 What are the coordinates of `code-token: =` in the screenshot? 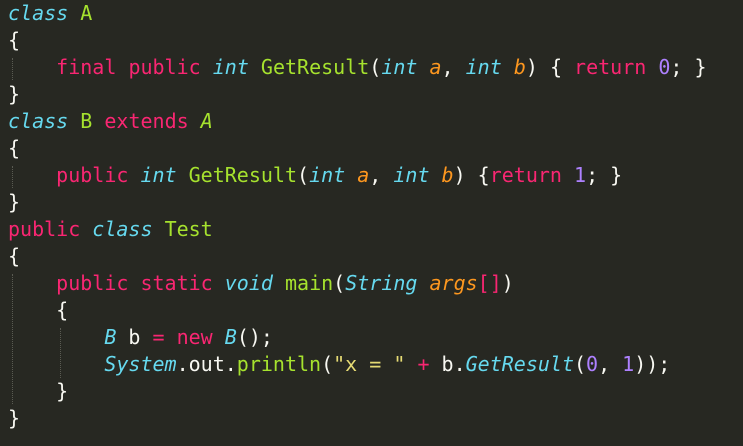 It's located at (158, 337).